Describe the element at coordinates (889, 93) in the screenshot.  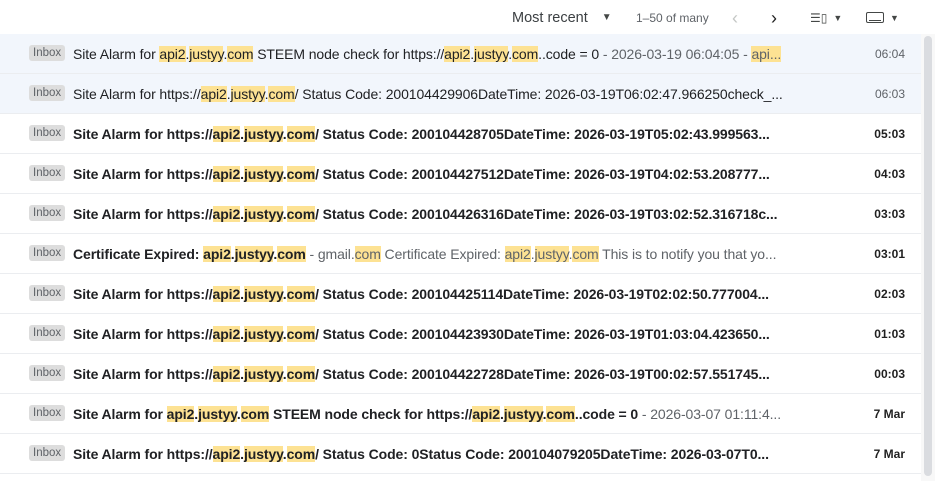
I see `email-date: 06:03` at that location.